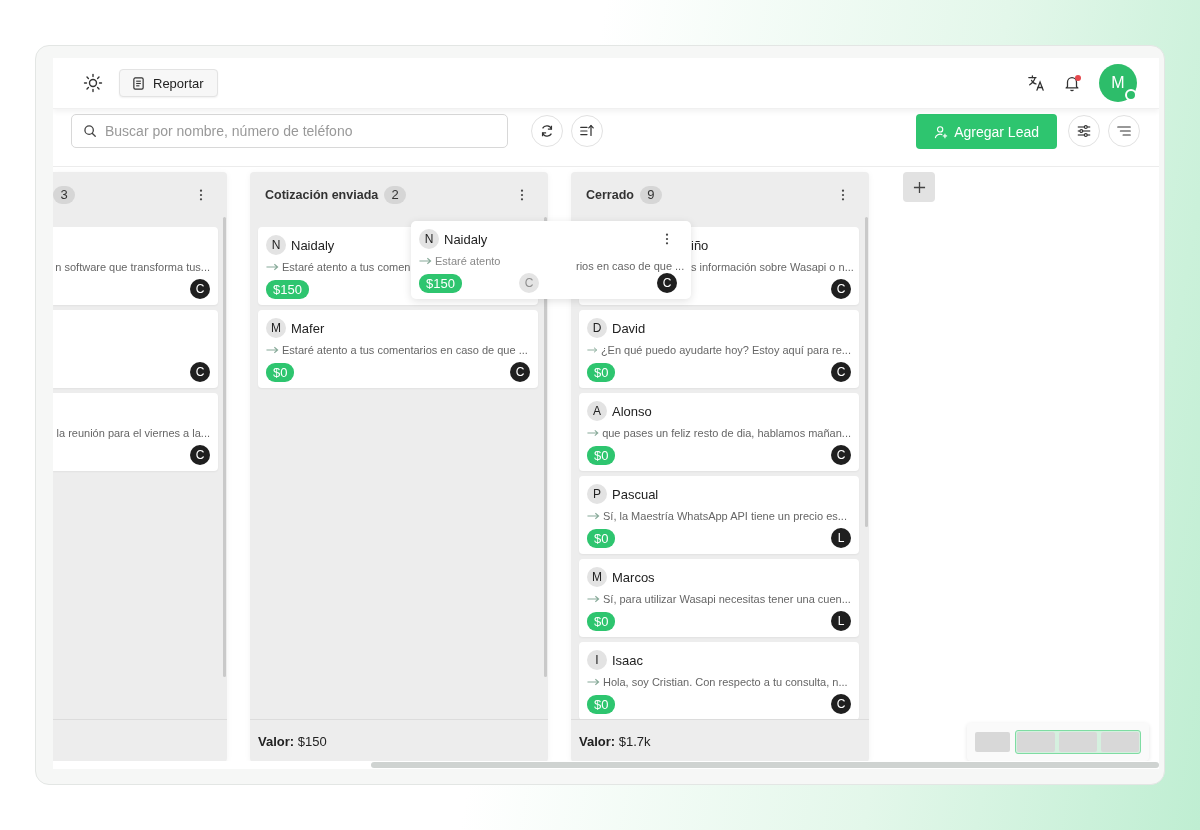  I want to click on lead-name: Isaac, so click(628, 660).